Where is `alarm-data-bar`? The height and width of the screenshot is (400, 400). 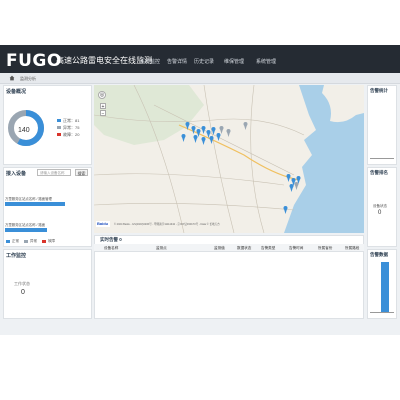
alarm-data-bar is located at coordinates (385, 287).